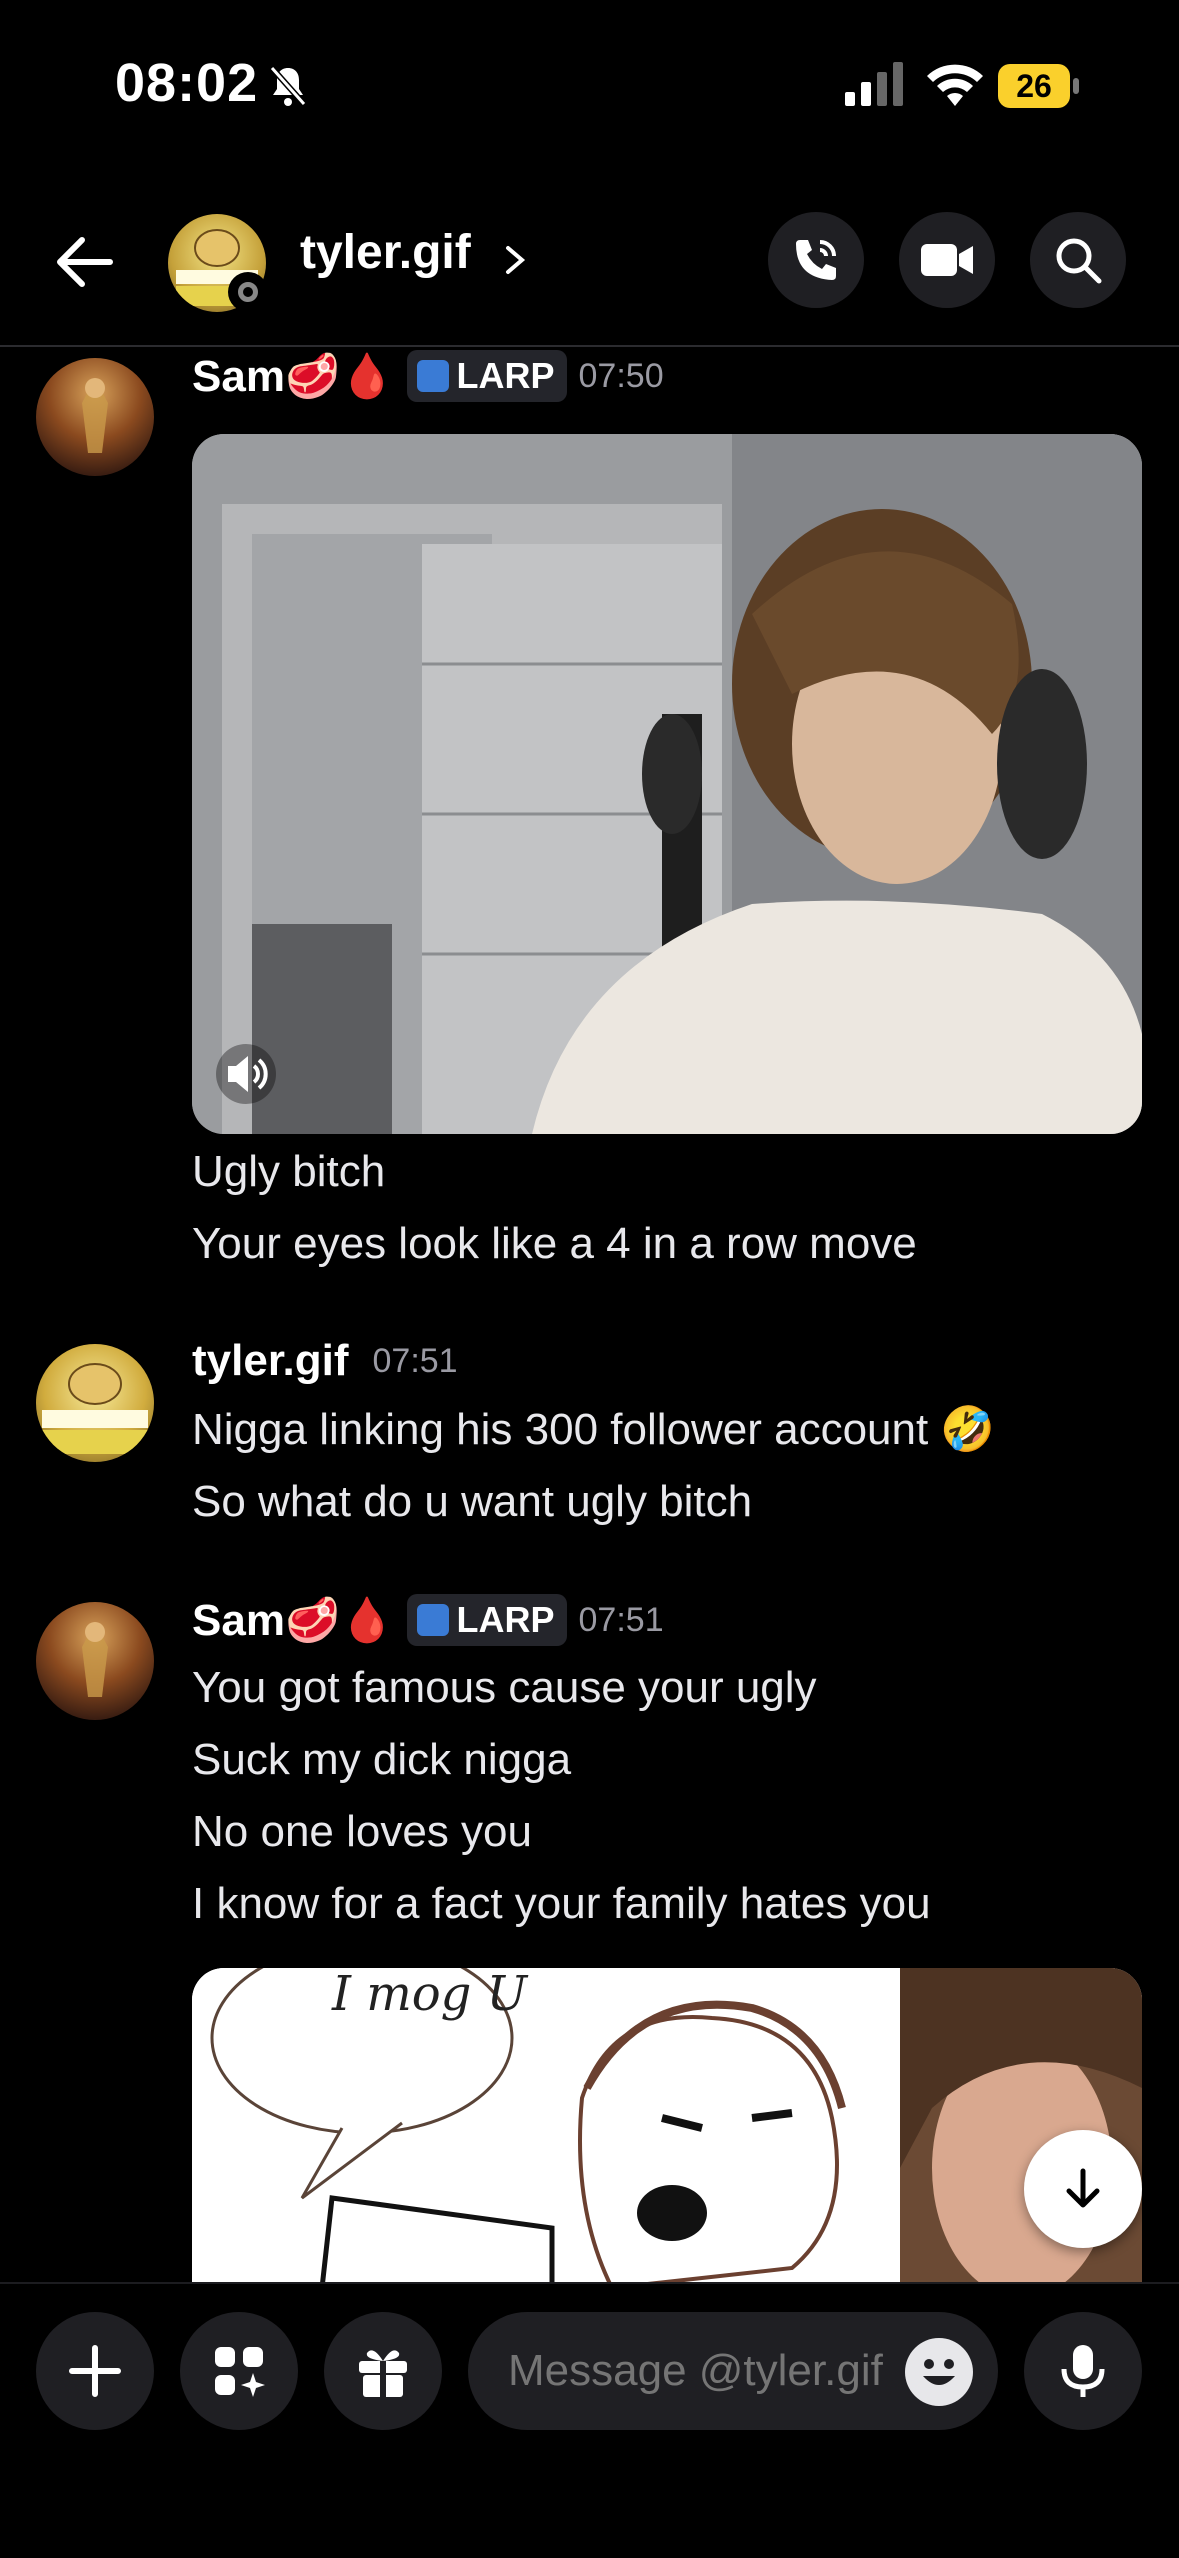  What do you see at coordinates (515, 260) in the screenshot?
I see `chevron-right-icon` at bounding box center [515, 260].